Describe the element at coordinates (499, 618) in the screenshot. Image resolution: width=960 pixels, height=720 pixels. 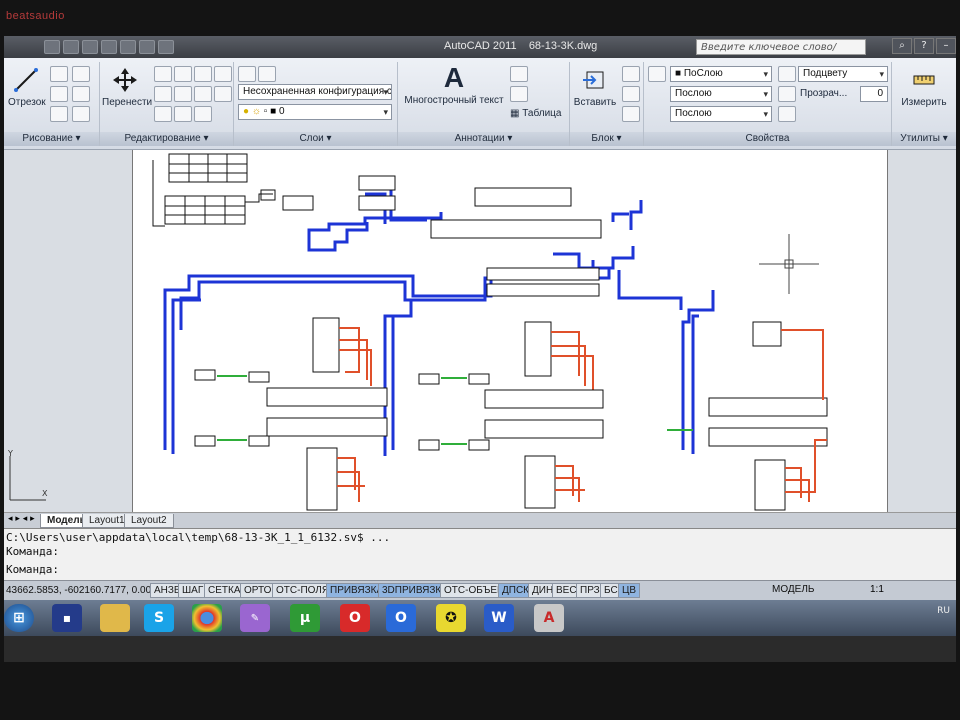
I see `word-icon: W` at that location.